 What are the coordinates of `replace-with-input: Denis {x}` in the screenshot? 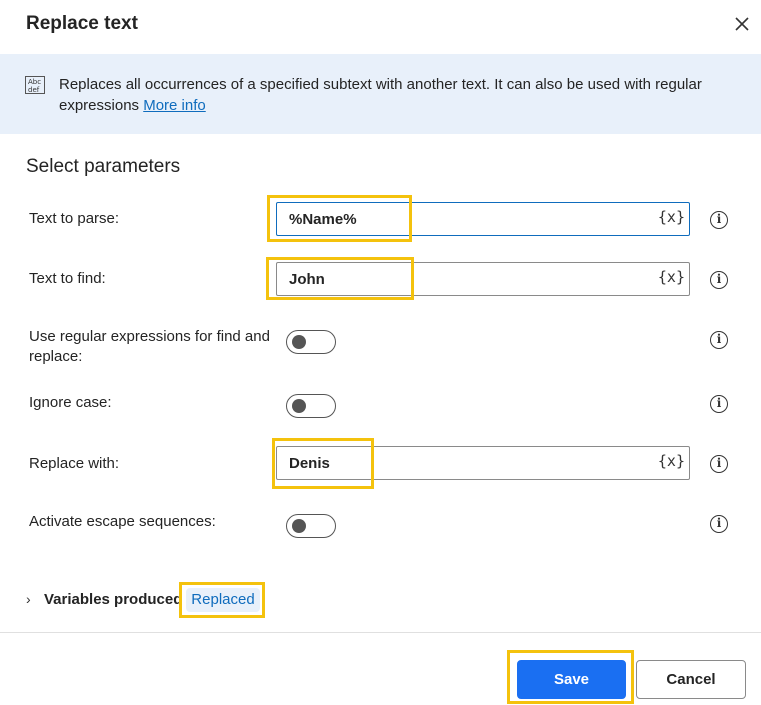 It's located at (483, 463).